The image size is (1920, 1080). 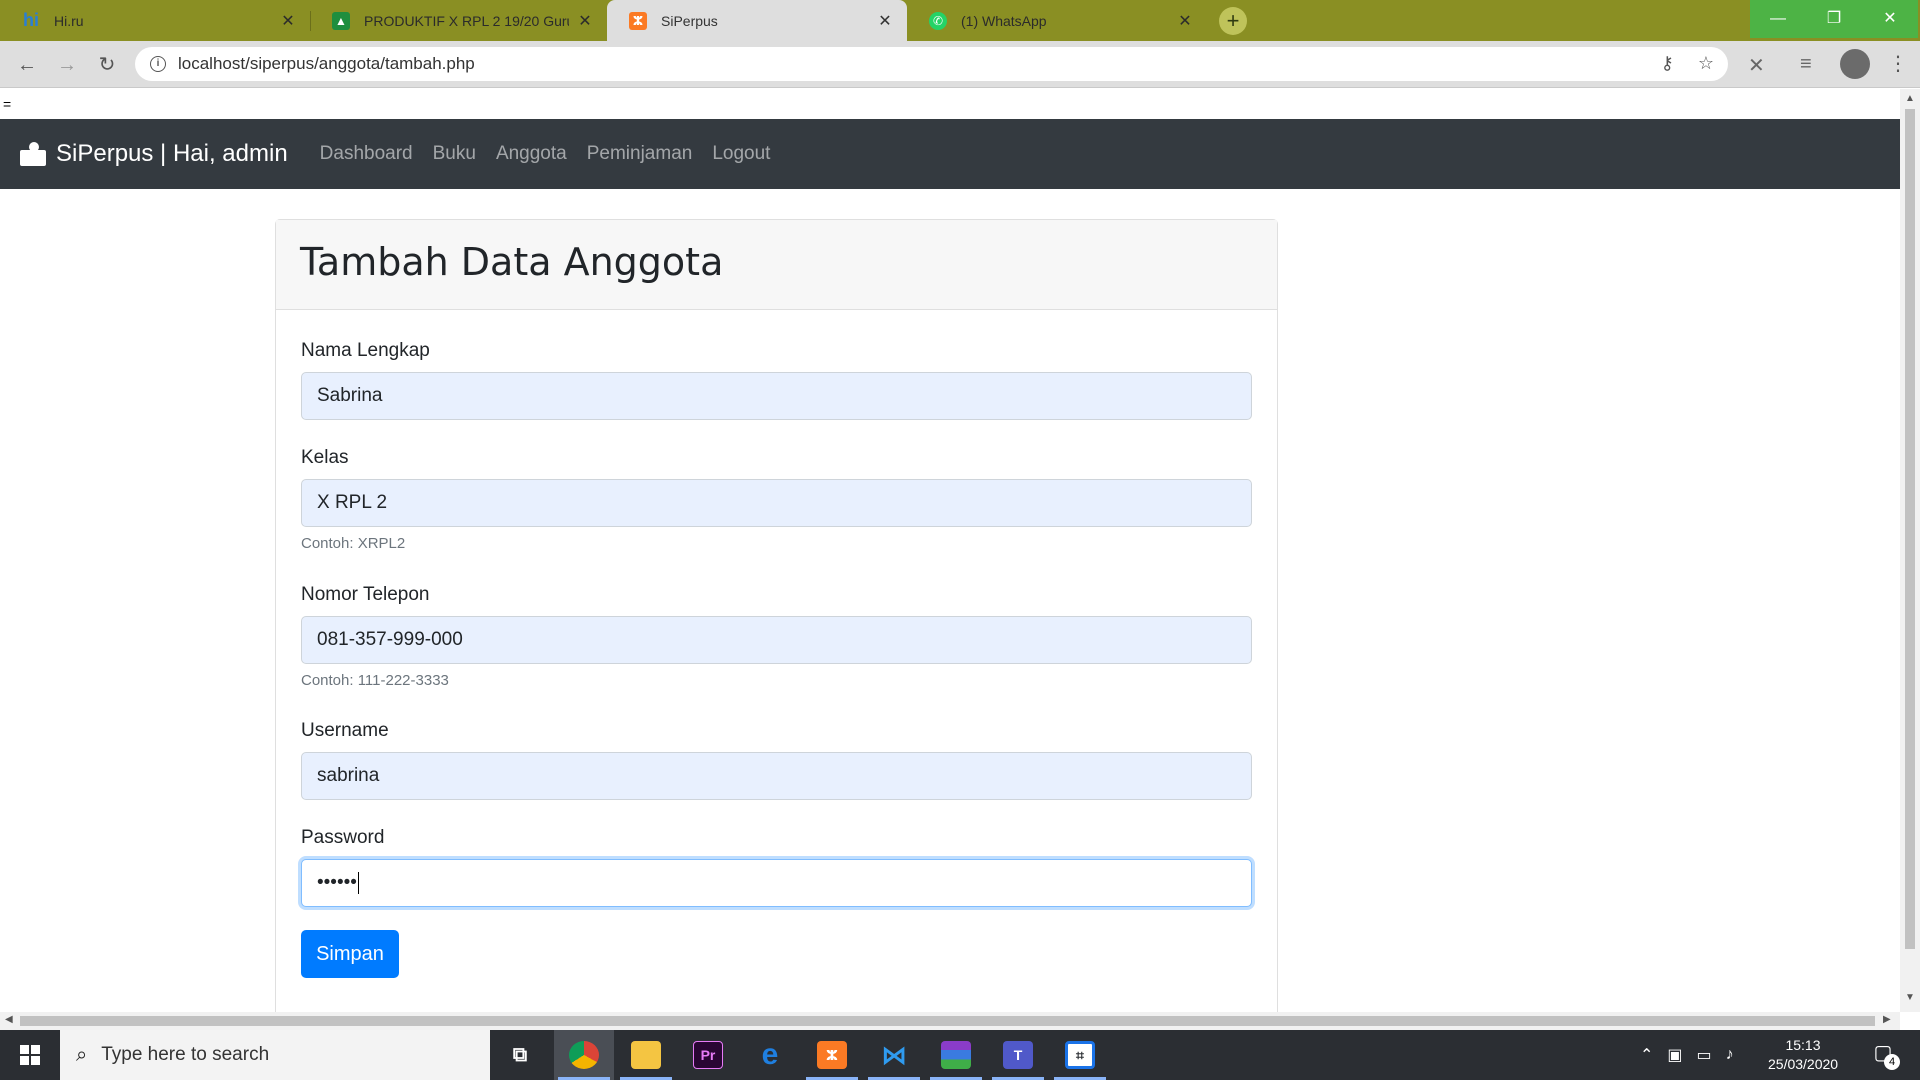 What do you see at coordinates (325, 457) in the screenshot?
I see `kelas-label: Kelas` at bounding box center [325, 457].